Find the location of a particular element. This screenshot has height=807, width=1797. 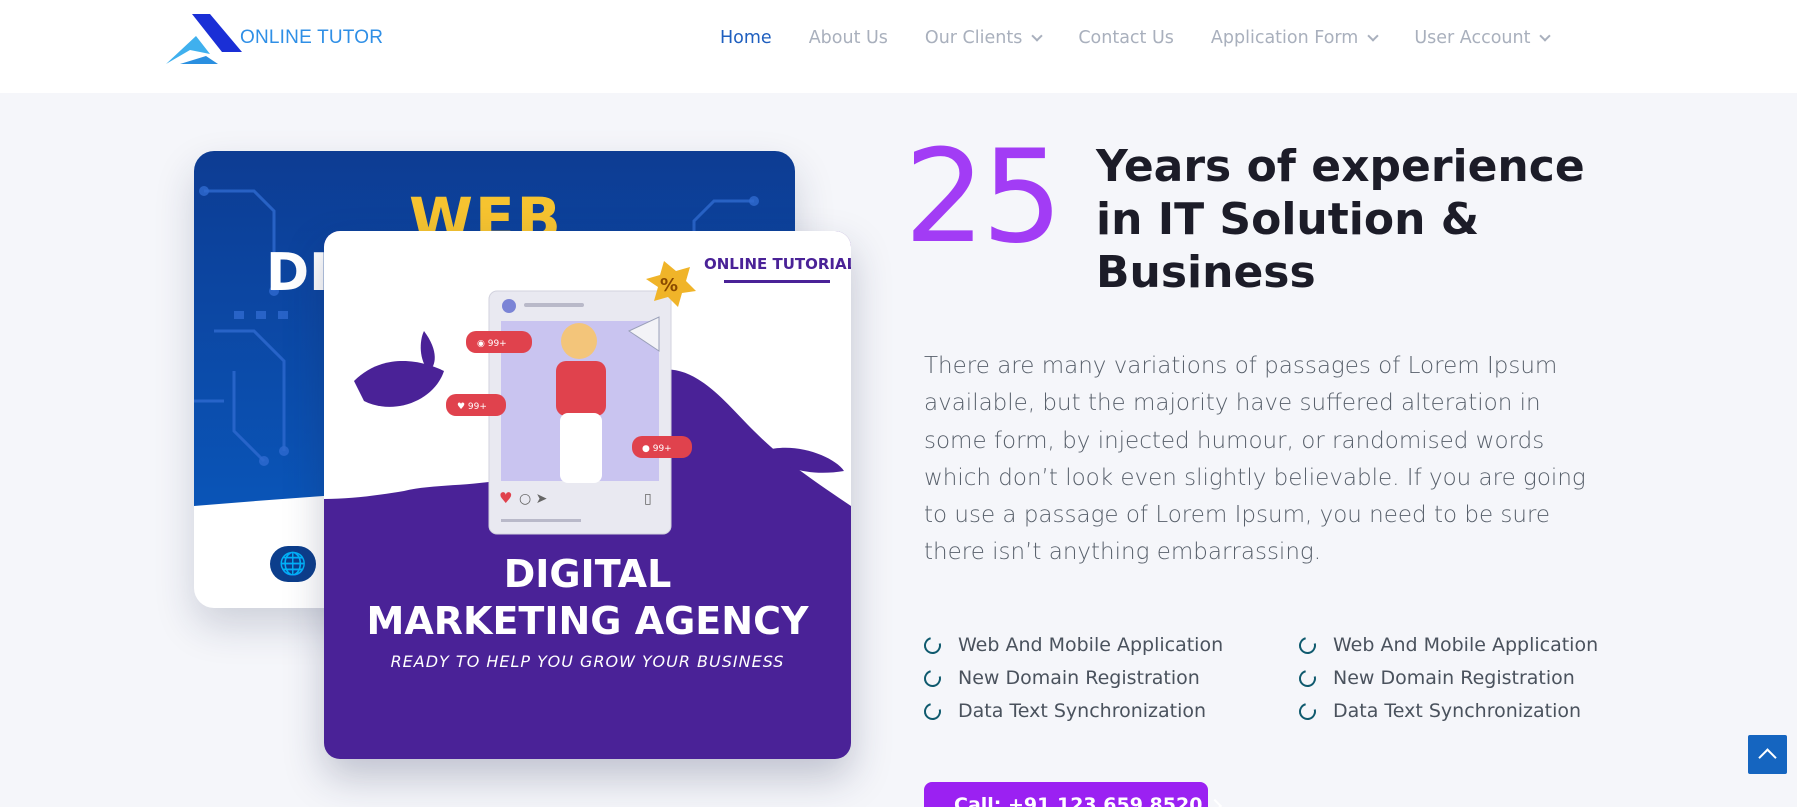

nav-home: Home is located at coordinates (746, 38).